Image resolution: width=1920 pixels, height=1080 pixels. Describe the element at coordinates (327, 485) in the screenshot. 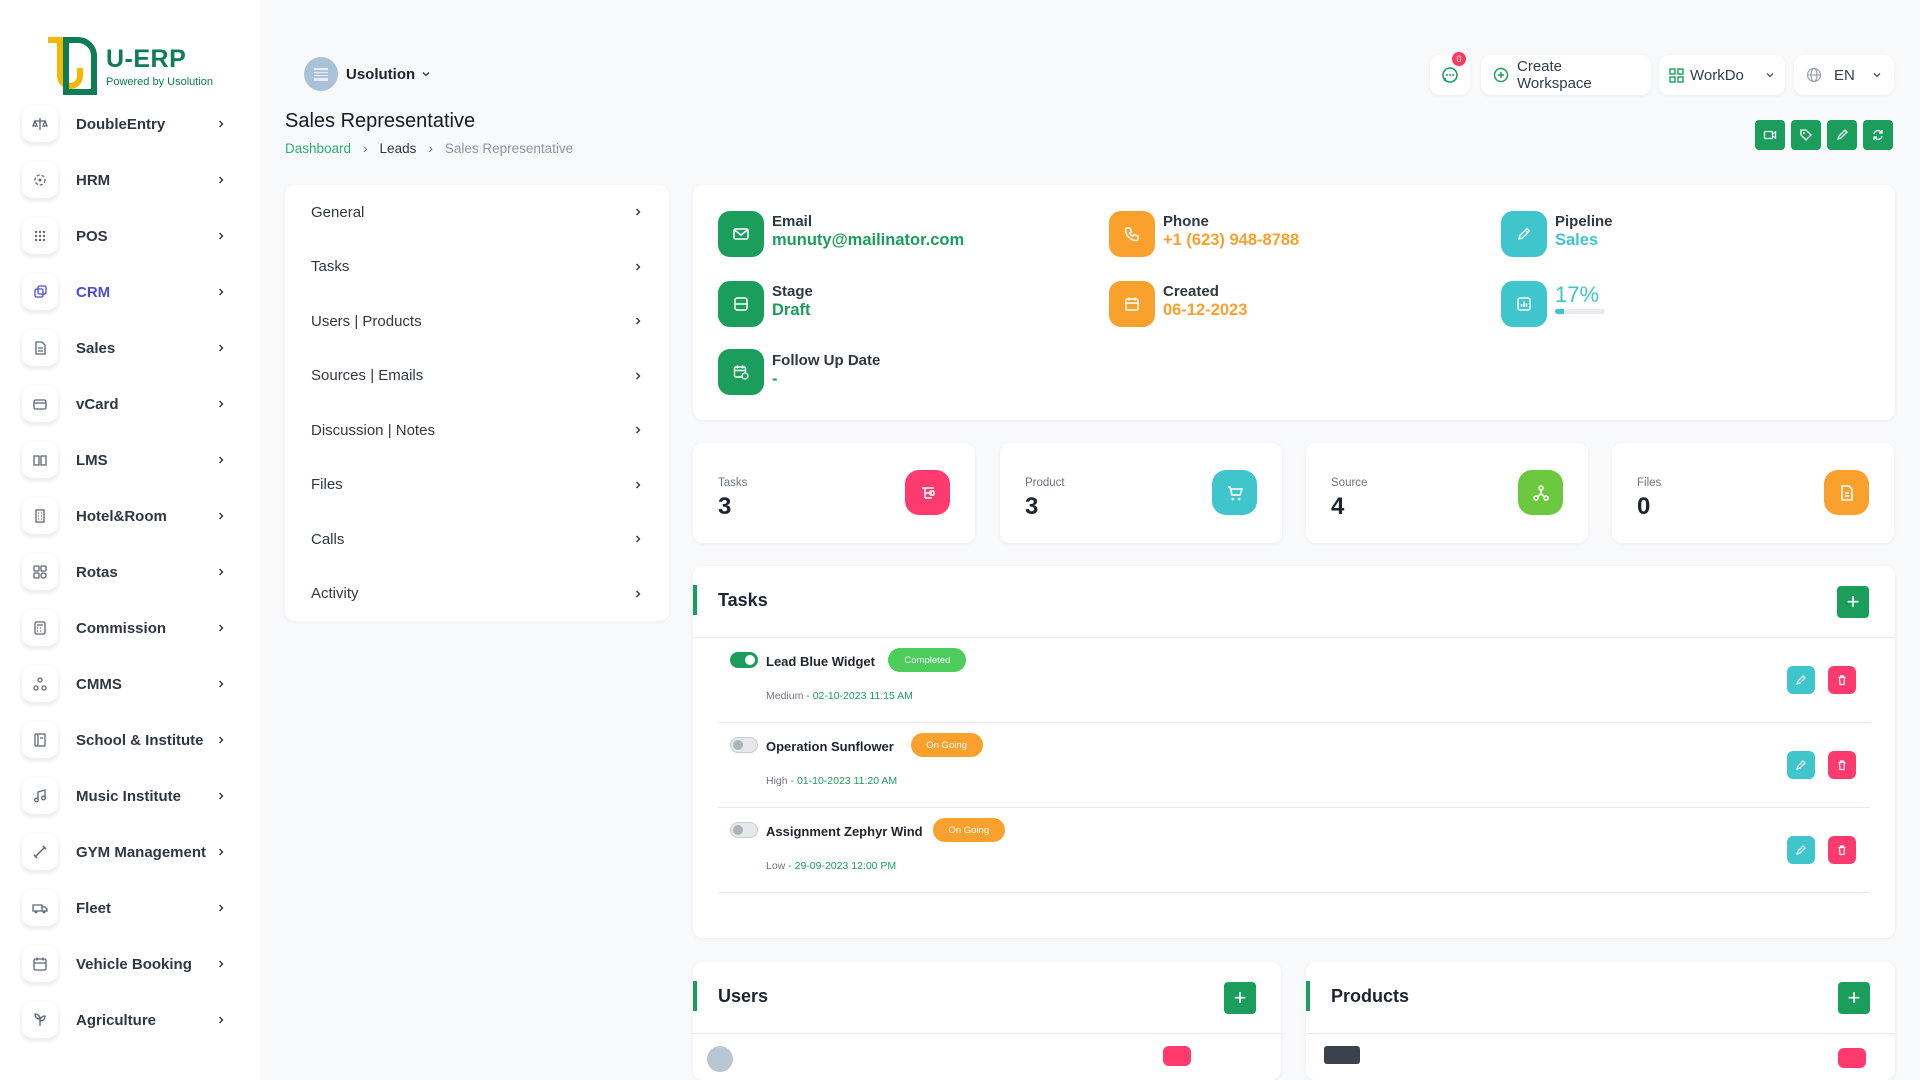

I see `menu-item-label: Files` at that location.